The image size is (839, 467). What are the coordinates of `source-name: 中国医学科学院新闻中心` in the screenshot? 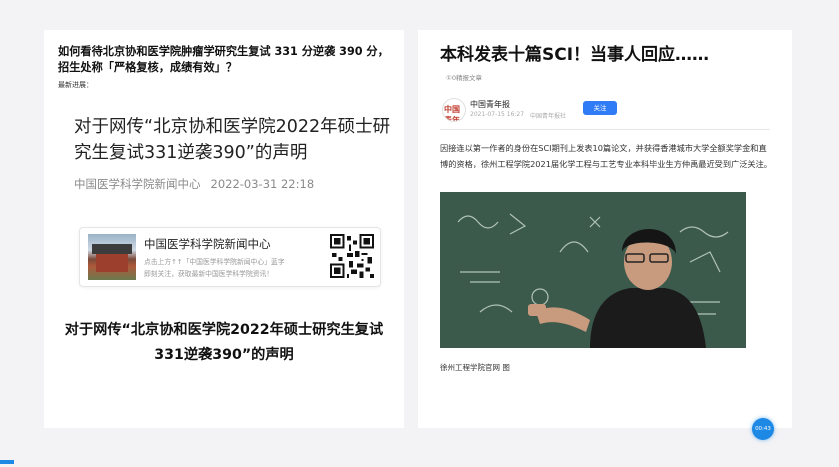 It's located at (137, 184).